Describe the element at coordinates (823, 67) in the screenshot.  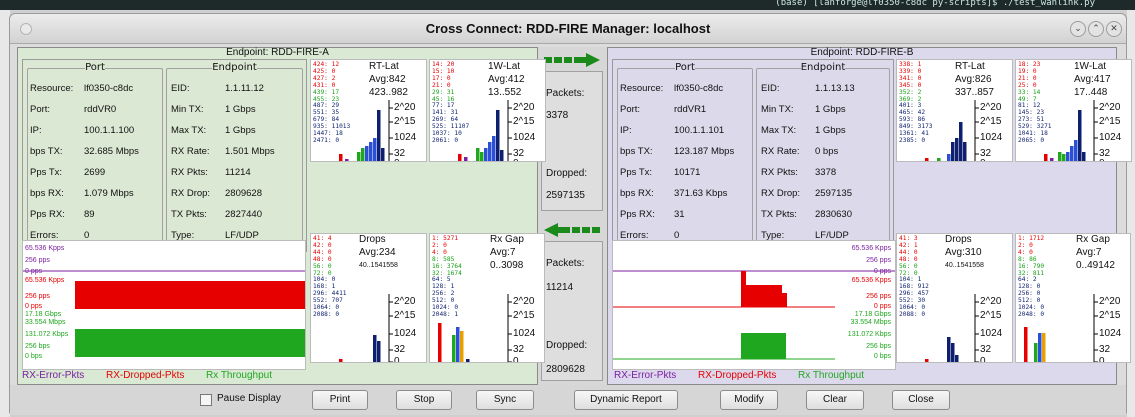
I see `endpoint-box-label: Endpoint` at that location.